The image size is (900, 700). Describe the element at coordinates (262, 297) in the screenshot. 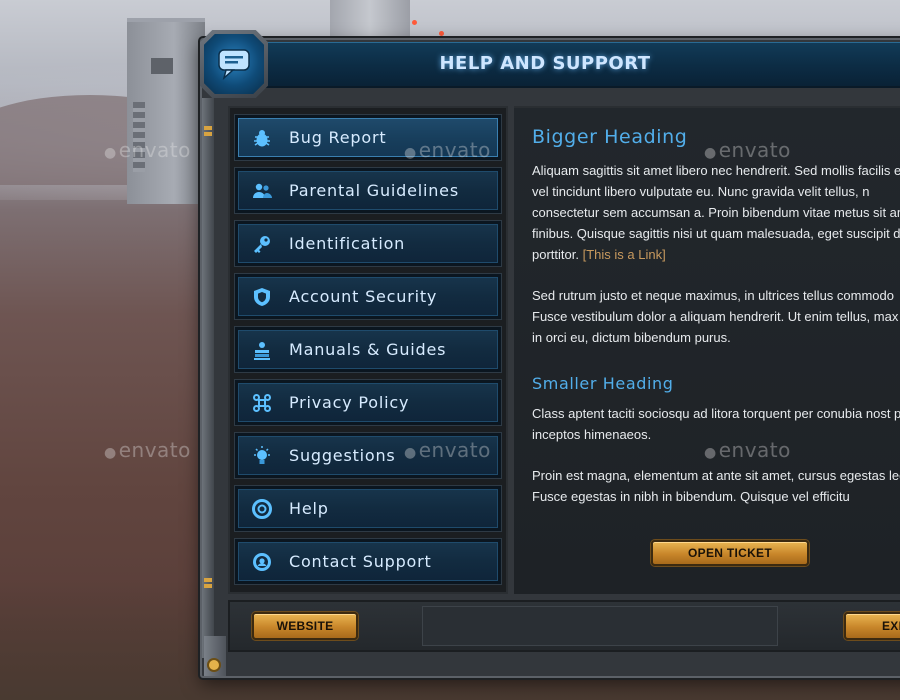

I see `shield-icon` at that location.